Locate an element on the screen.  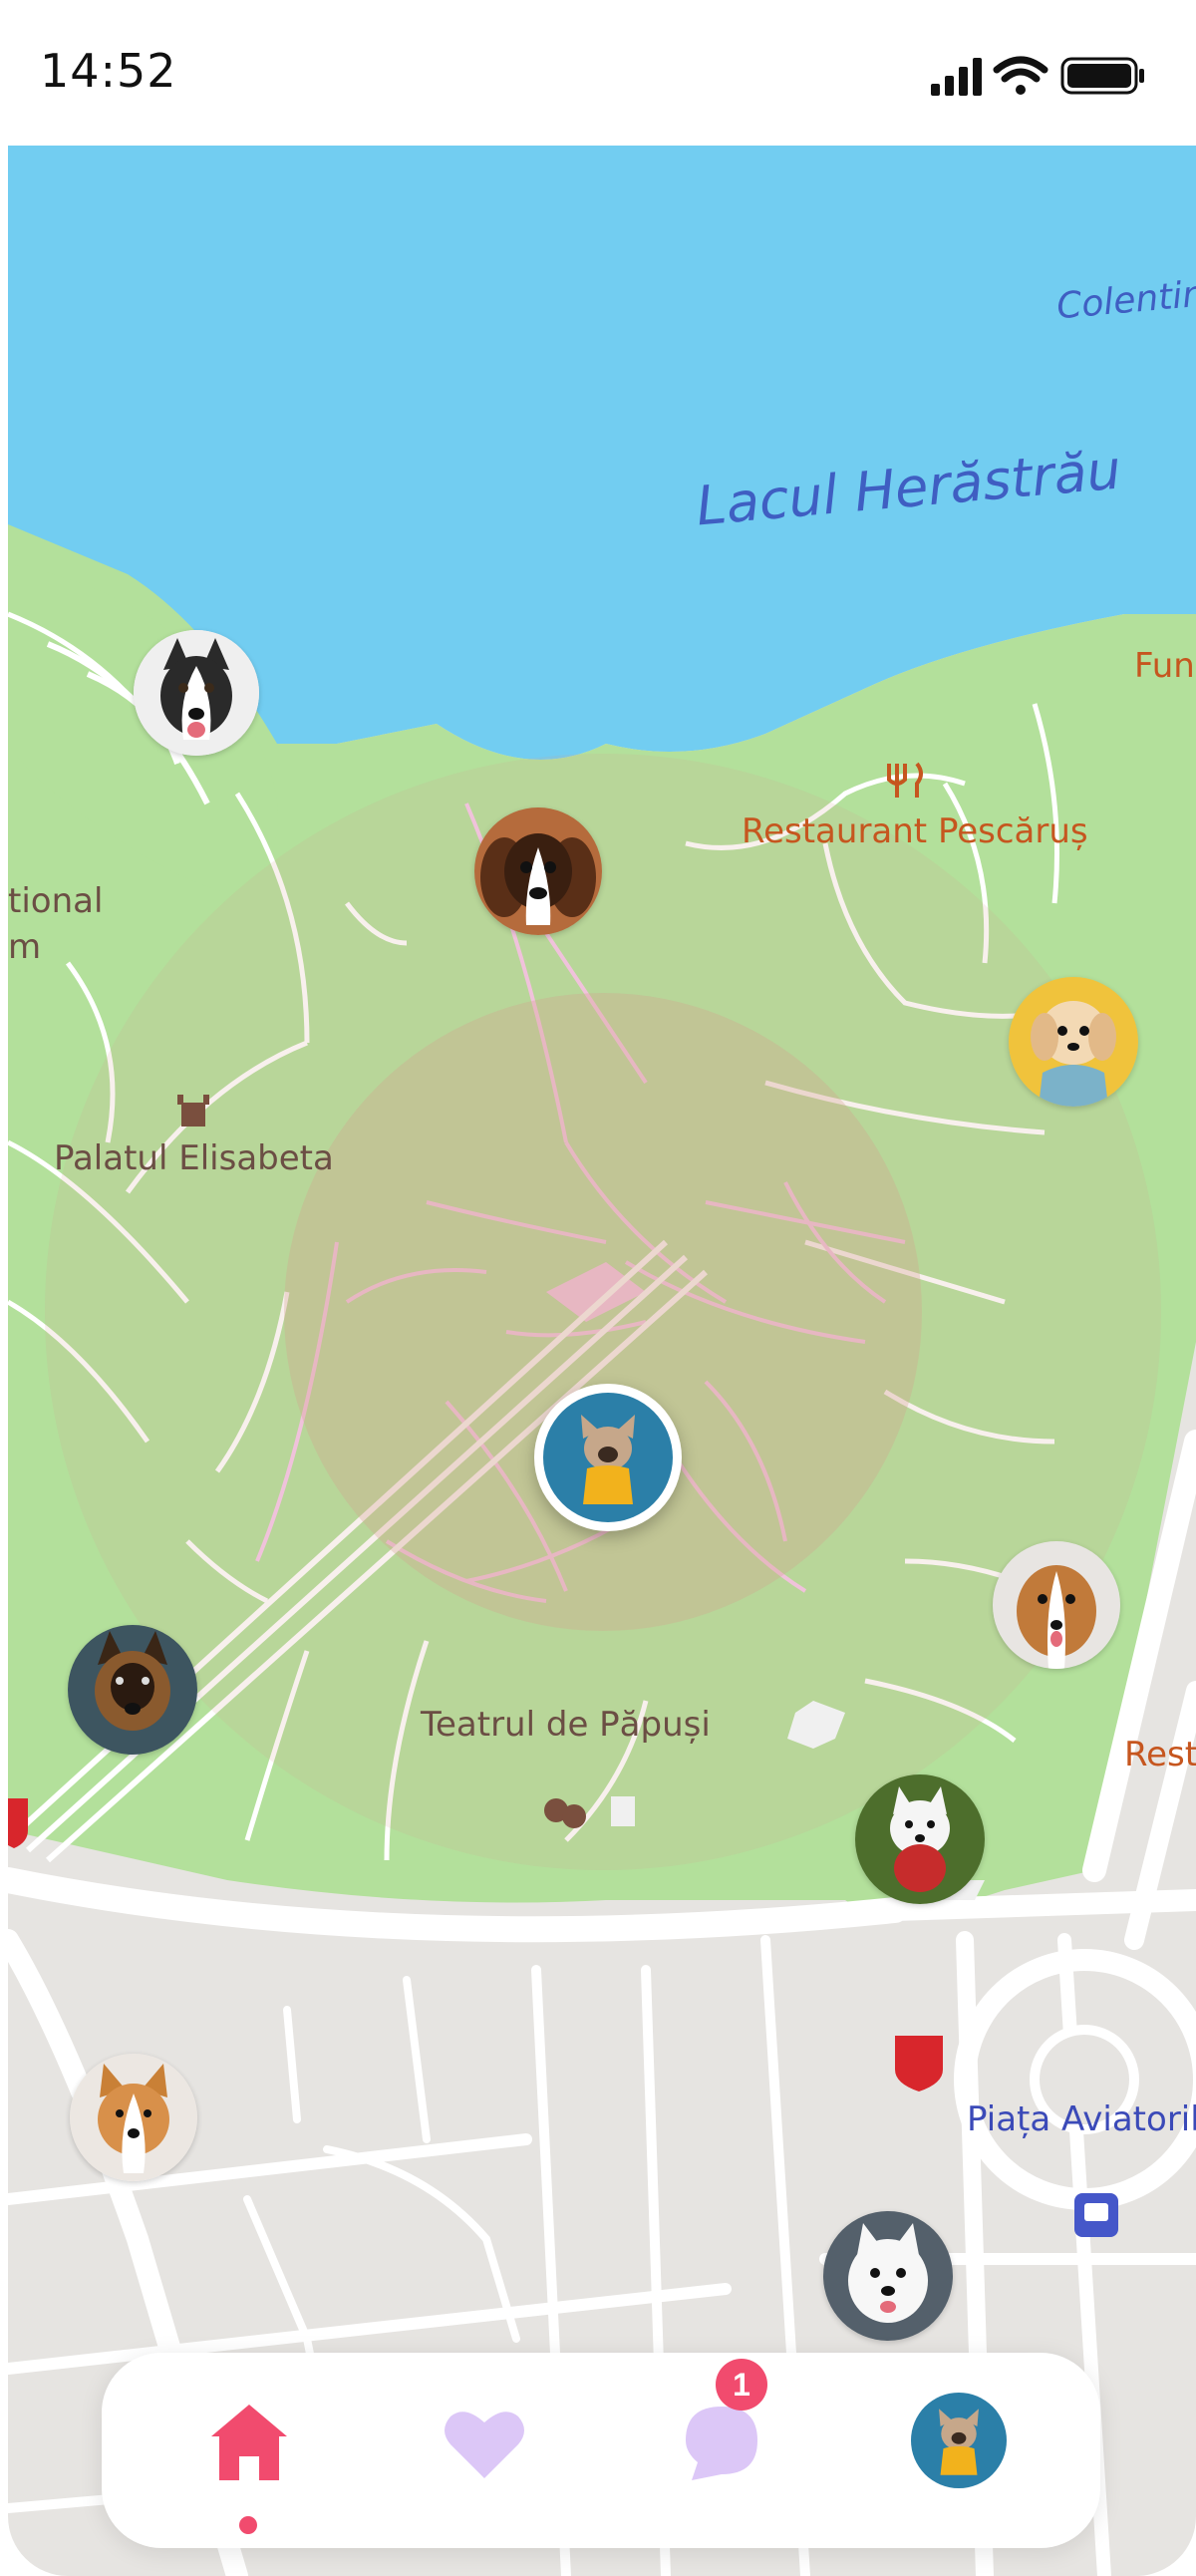
chat-icon is located at coordinates (721, 2443).